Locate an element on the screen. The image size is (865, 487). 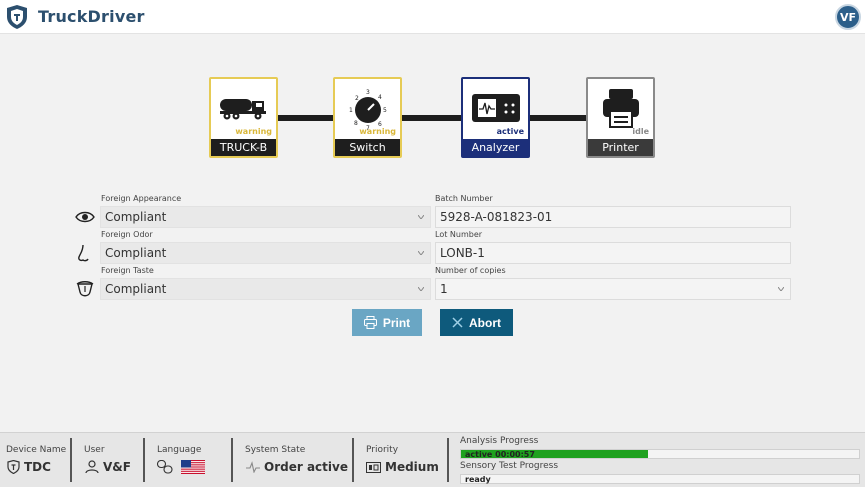
node-label: Switch is located at coordinates (367, 147).